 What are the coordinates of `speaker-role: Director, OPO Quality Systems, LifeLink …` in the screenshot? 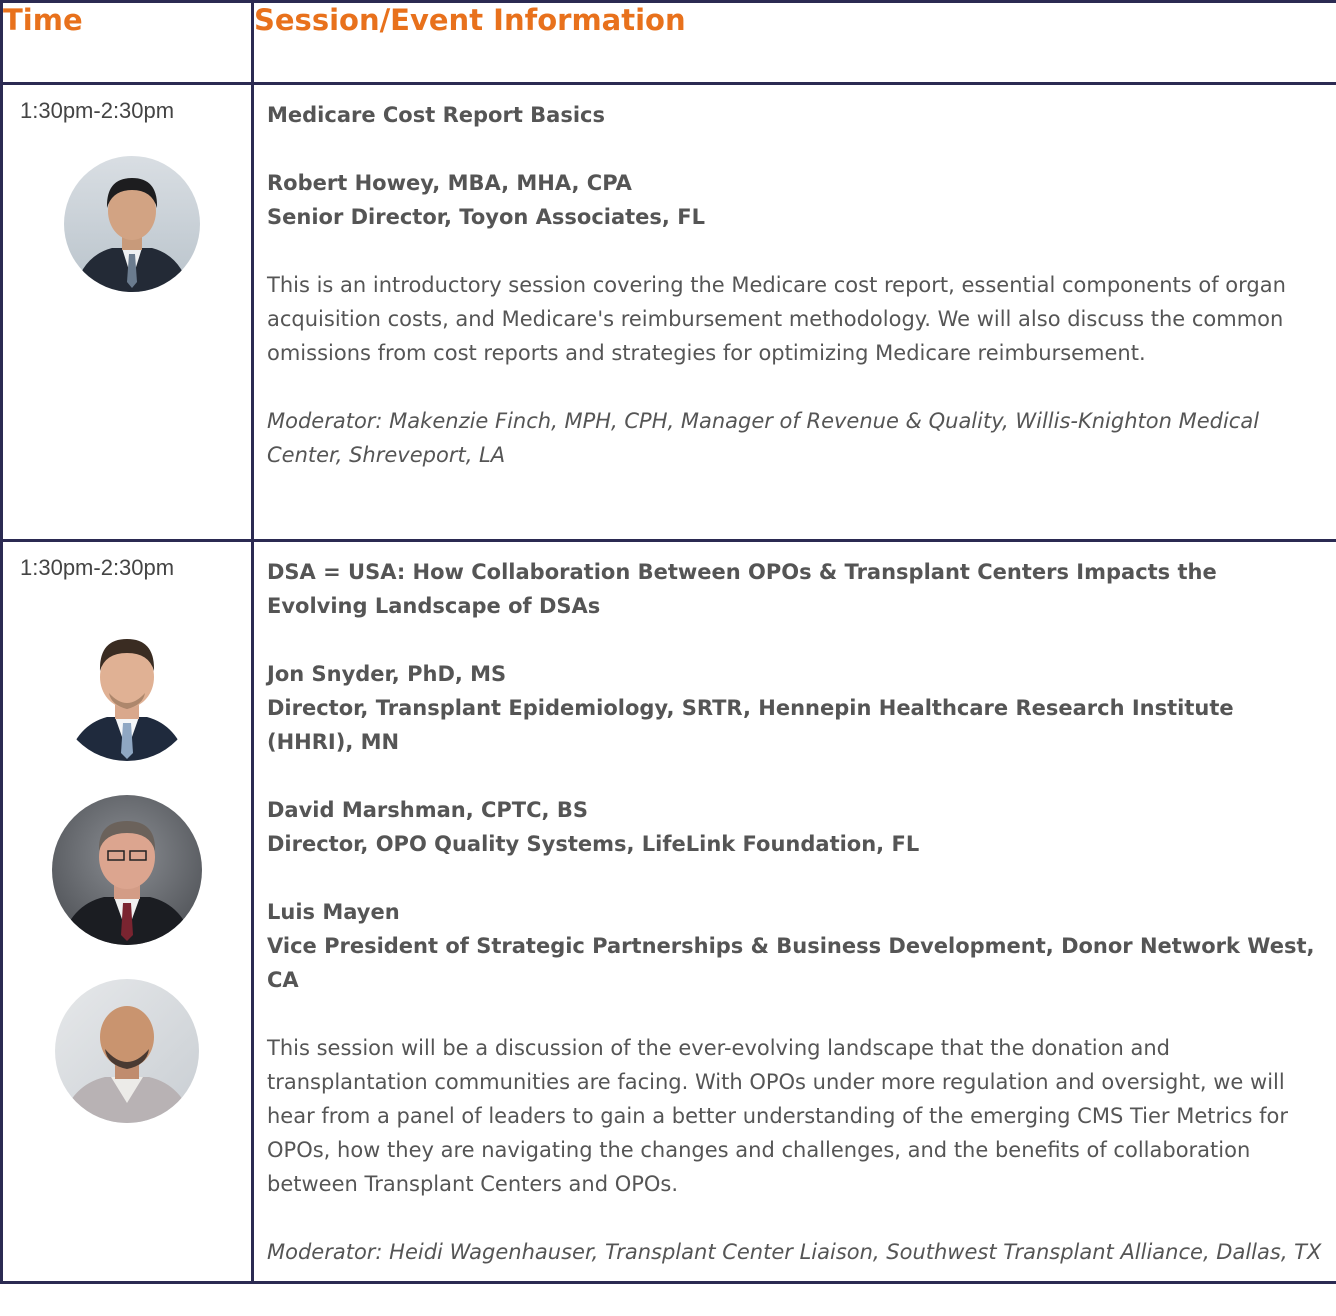 It's located at (593, 844).